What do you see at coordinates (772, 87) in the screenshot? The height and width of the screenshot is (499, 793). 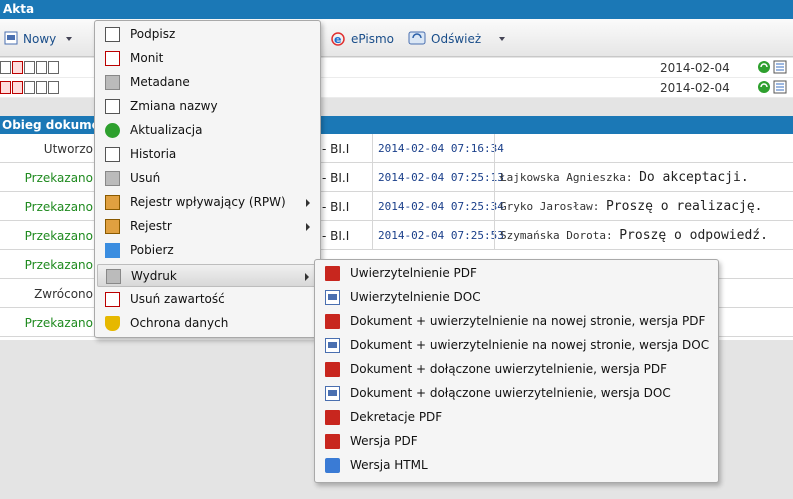 I see `row-right-icons` at bounding box center [772, 87].